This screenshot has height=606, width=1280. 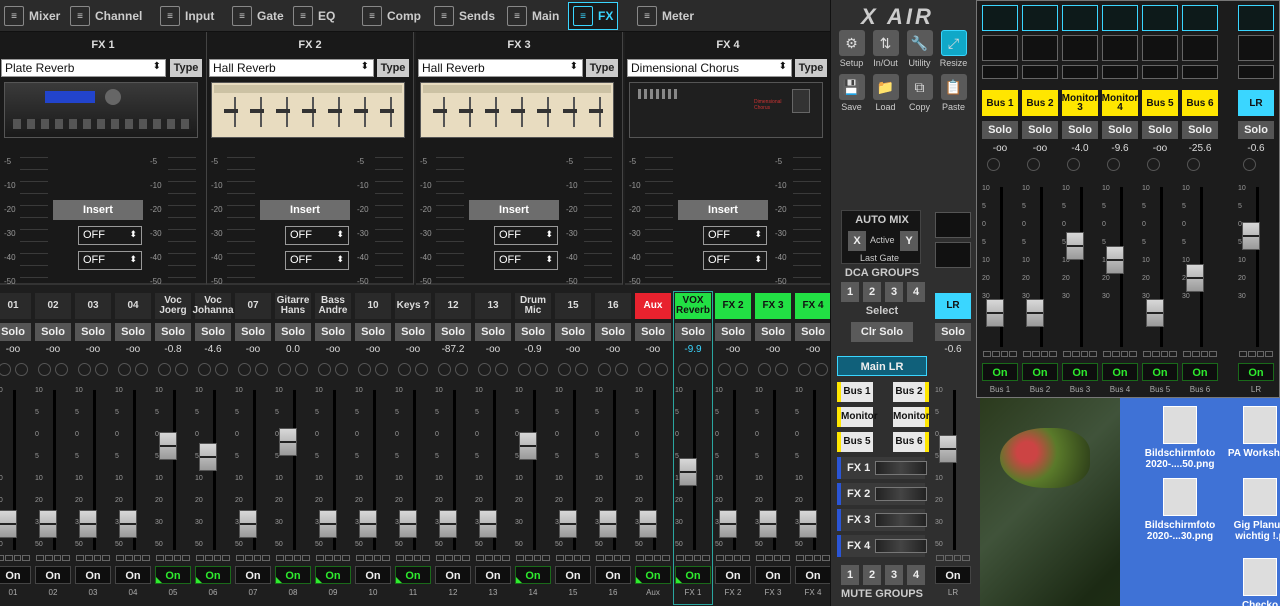 What do you see at coordinates (882, 520) in the screenshot?
I see `fx-select-button: FX 3` at bounding box center [882, 520].